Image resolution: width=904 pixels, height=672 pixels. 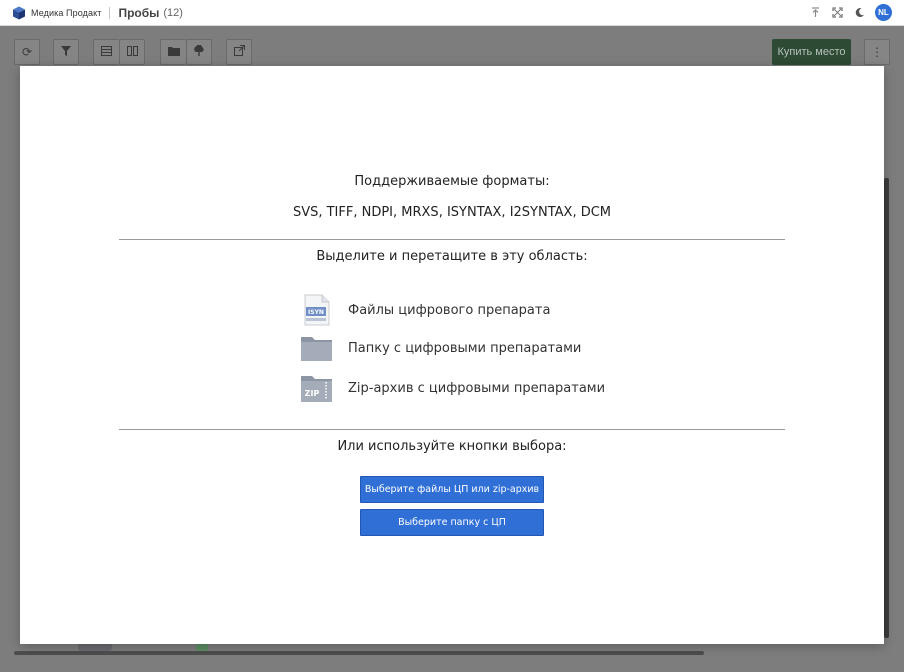 What do you see at coordinates (883, 12) in the screenshot?
I see `user-avatar: NL` at bounding box center [883, 12].